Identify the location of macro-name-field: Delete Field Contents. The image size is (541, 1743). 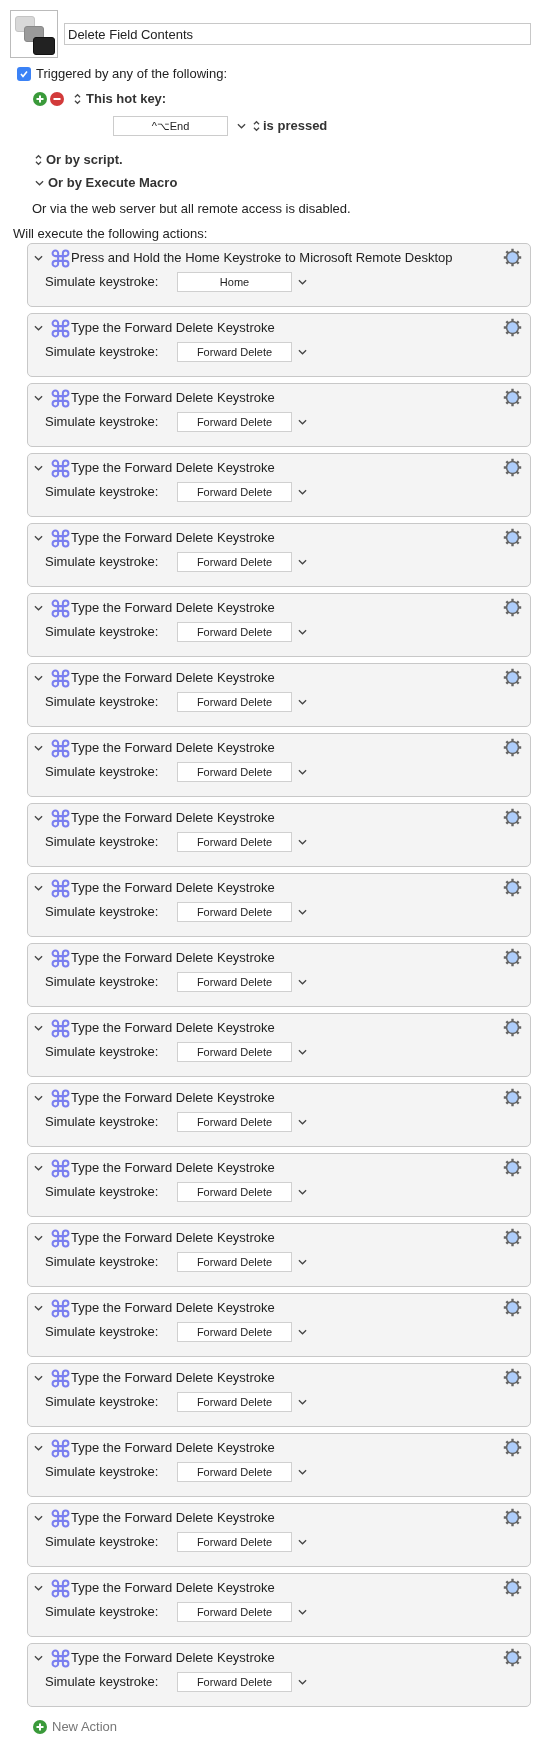
(297, 34).